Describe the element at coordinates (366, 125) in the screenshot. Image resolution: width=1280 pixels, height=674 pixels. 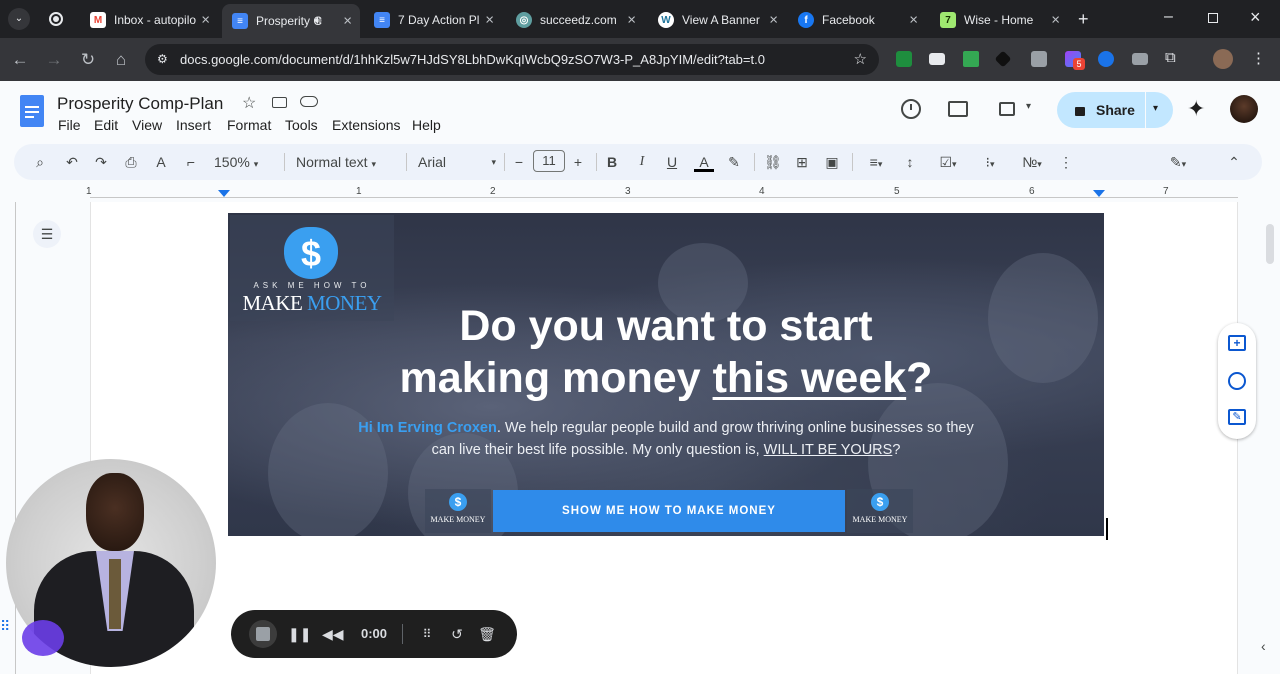
I see `menu-extensions: Extensions` at that location.